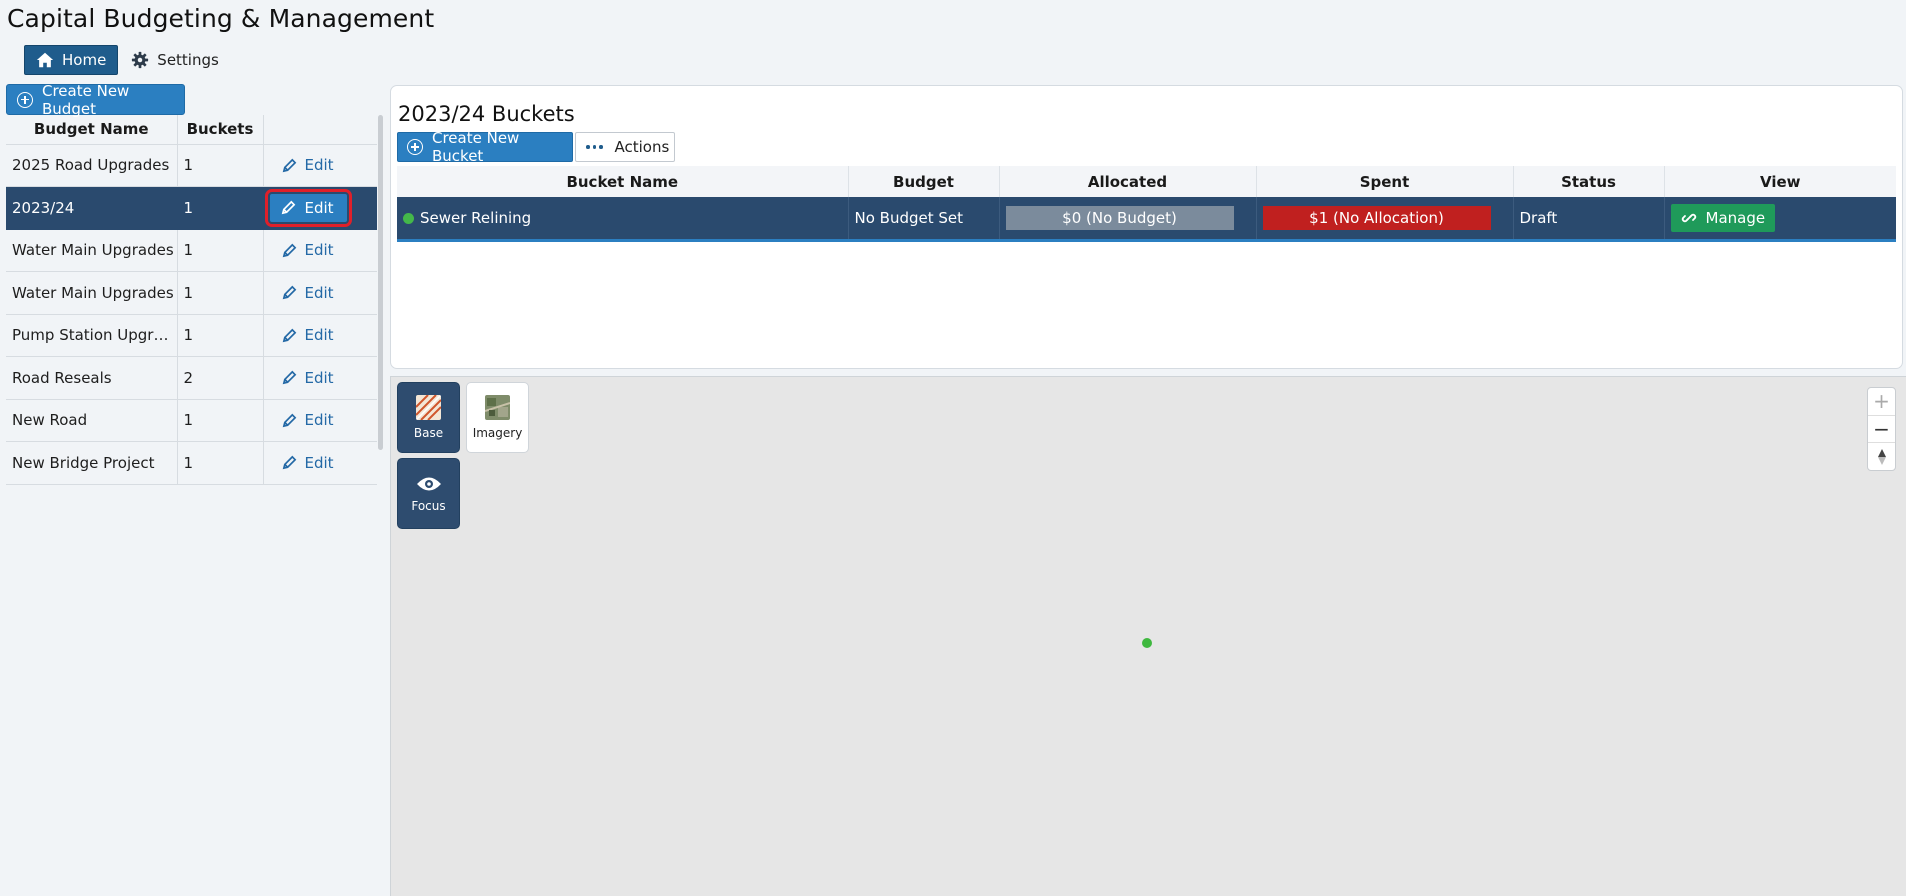 This screenshot has width=1906, height=896. I want to click on column-header-allocated: Allocated, so click(1128, 181).